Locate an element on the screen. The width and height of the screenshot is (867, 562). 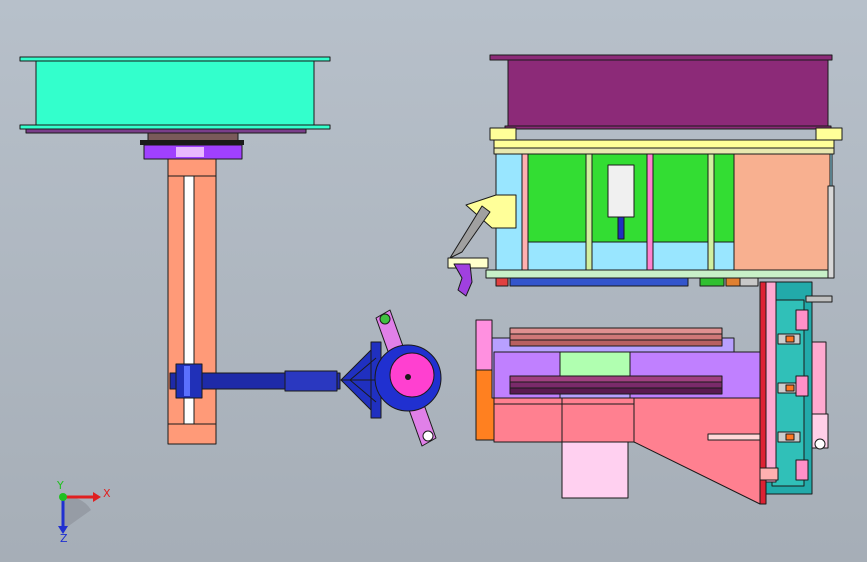
cyan-tray-top-lip is located at coordinates (175, 59).